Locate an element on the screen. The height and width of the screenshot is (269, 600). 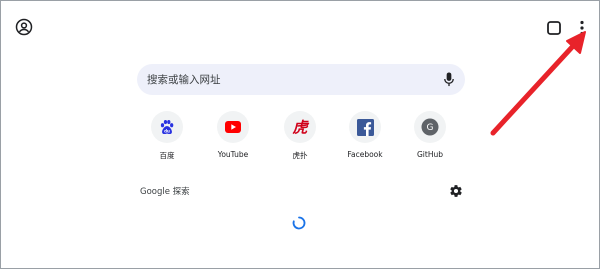
account-circle-icon-graphic is located at coordinates (24, 27).